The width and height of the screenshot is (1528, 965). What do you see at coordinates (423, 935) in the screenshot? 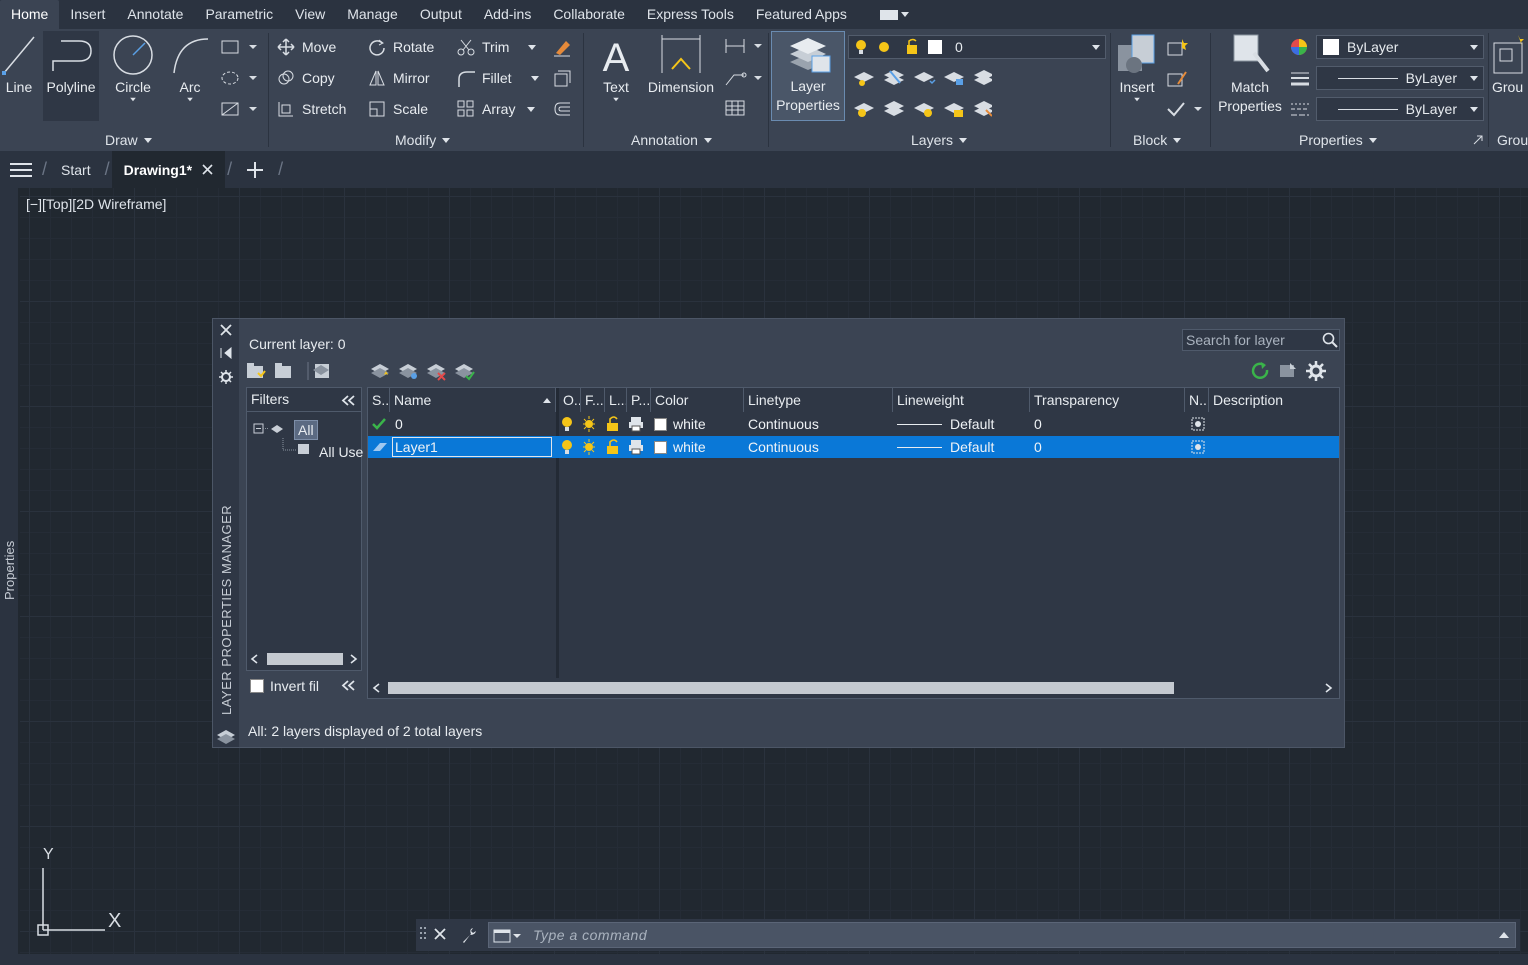
I see `drag-handle-icon` at bounding box center [423, 935].